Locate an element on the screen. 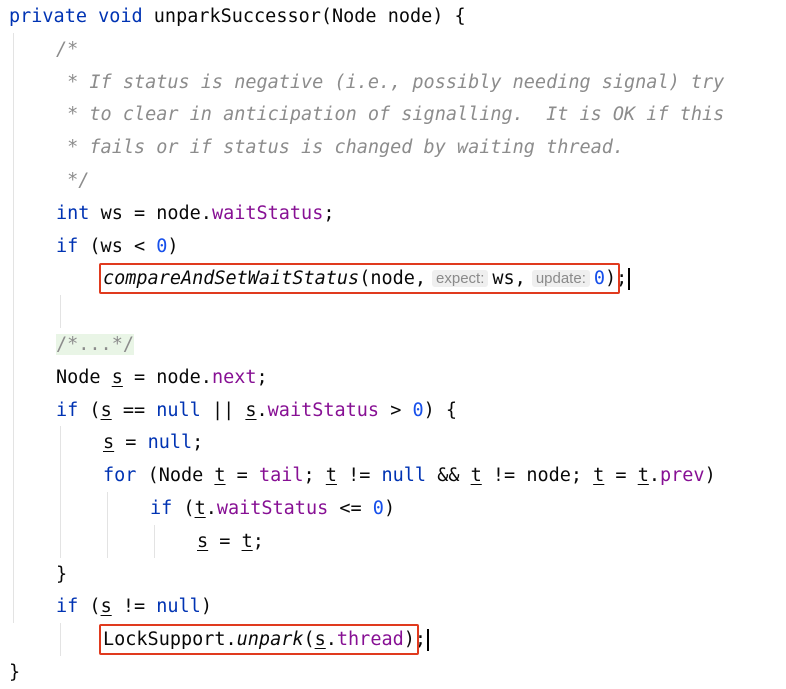 Image resolution: width=786 pixels, height=689 pixels. code-token: thread is located at coordinates (370, 640).